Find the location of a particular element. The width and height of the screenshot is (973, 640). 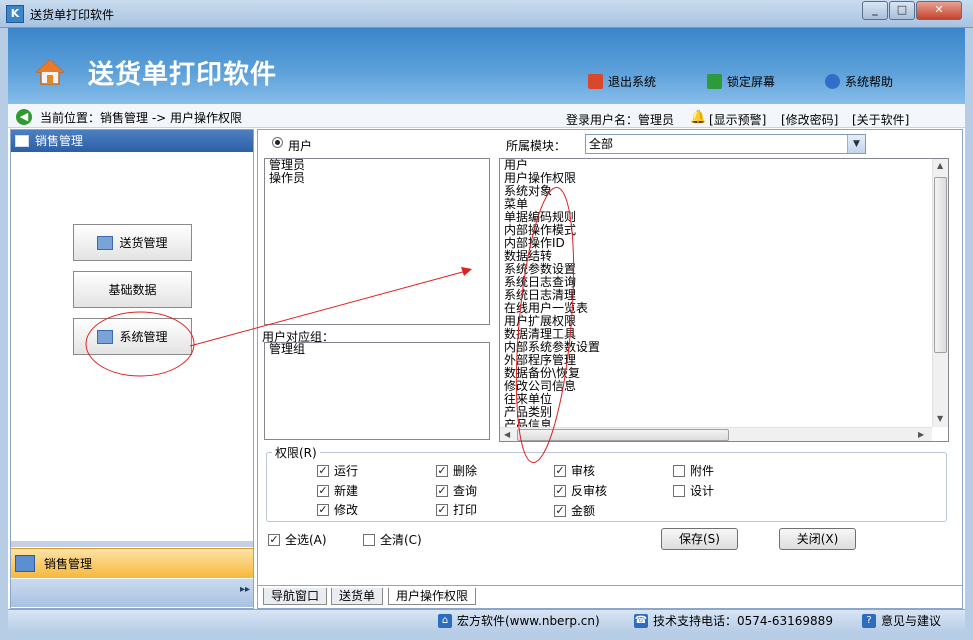

perm-attachment-checkbox: 附件 is located at coordinates (693, 470).